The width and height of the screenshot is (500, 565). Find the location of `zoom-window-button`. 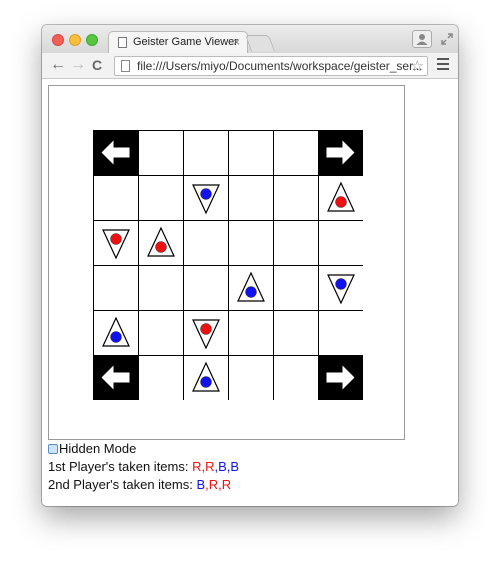

zoom-window-button is located at coordinates (92, 40).